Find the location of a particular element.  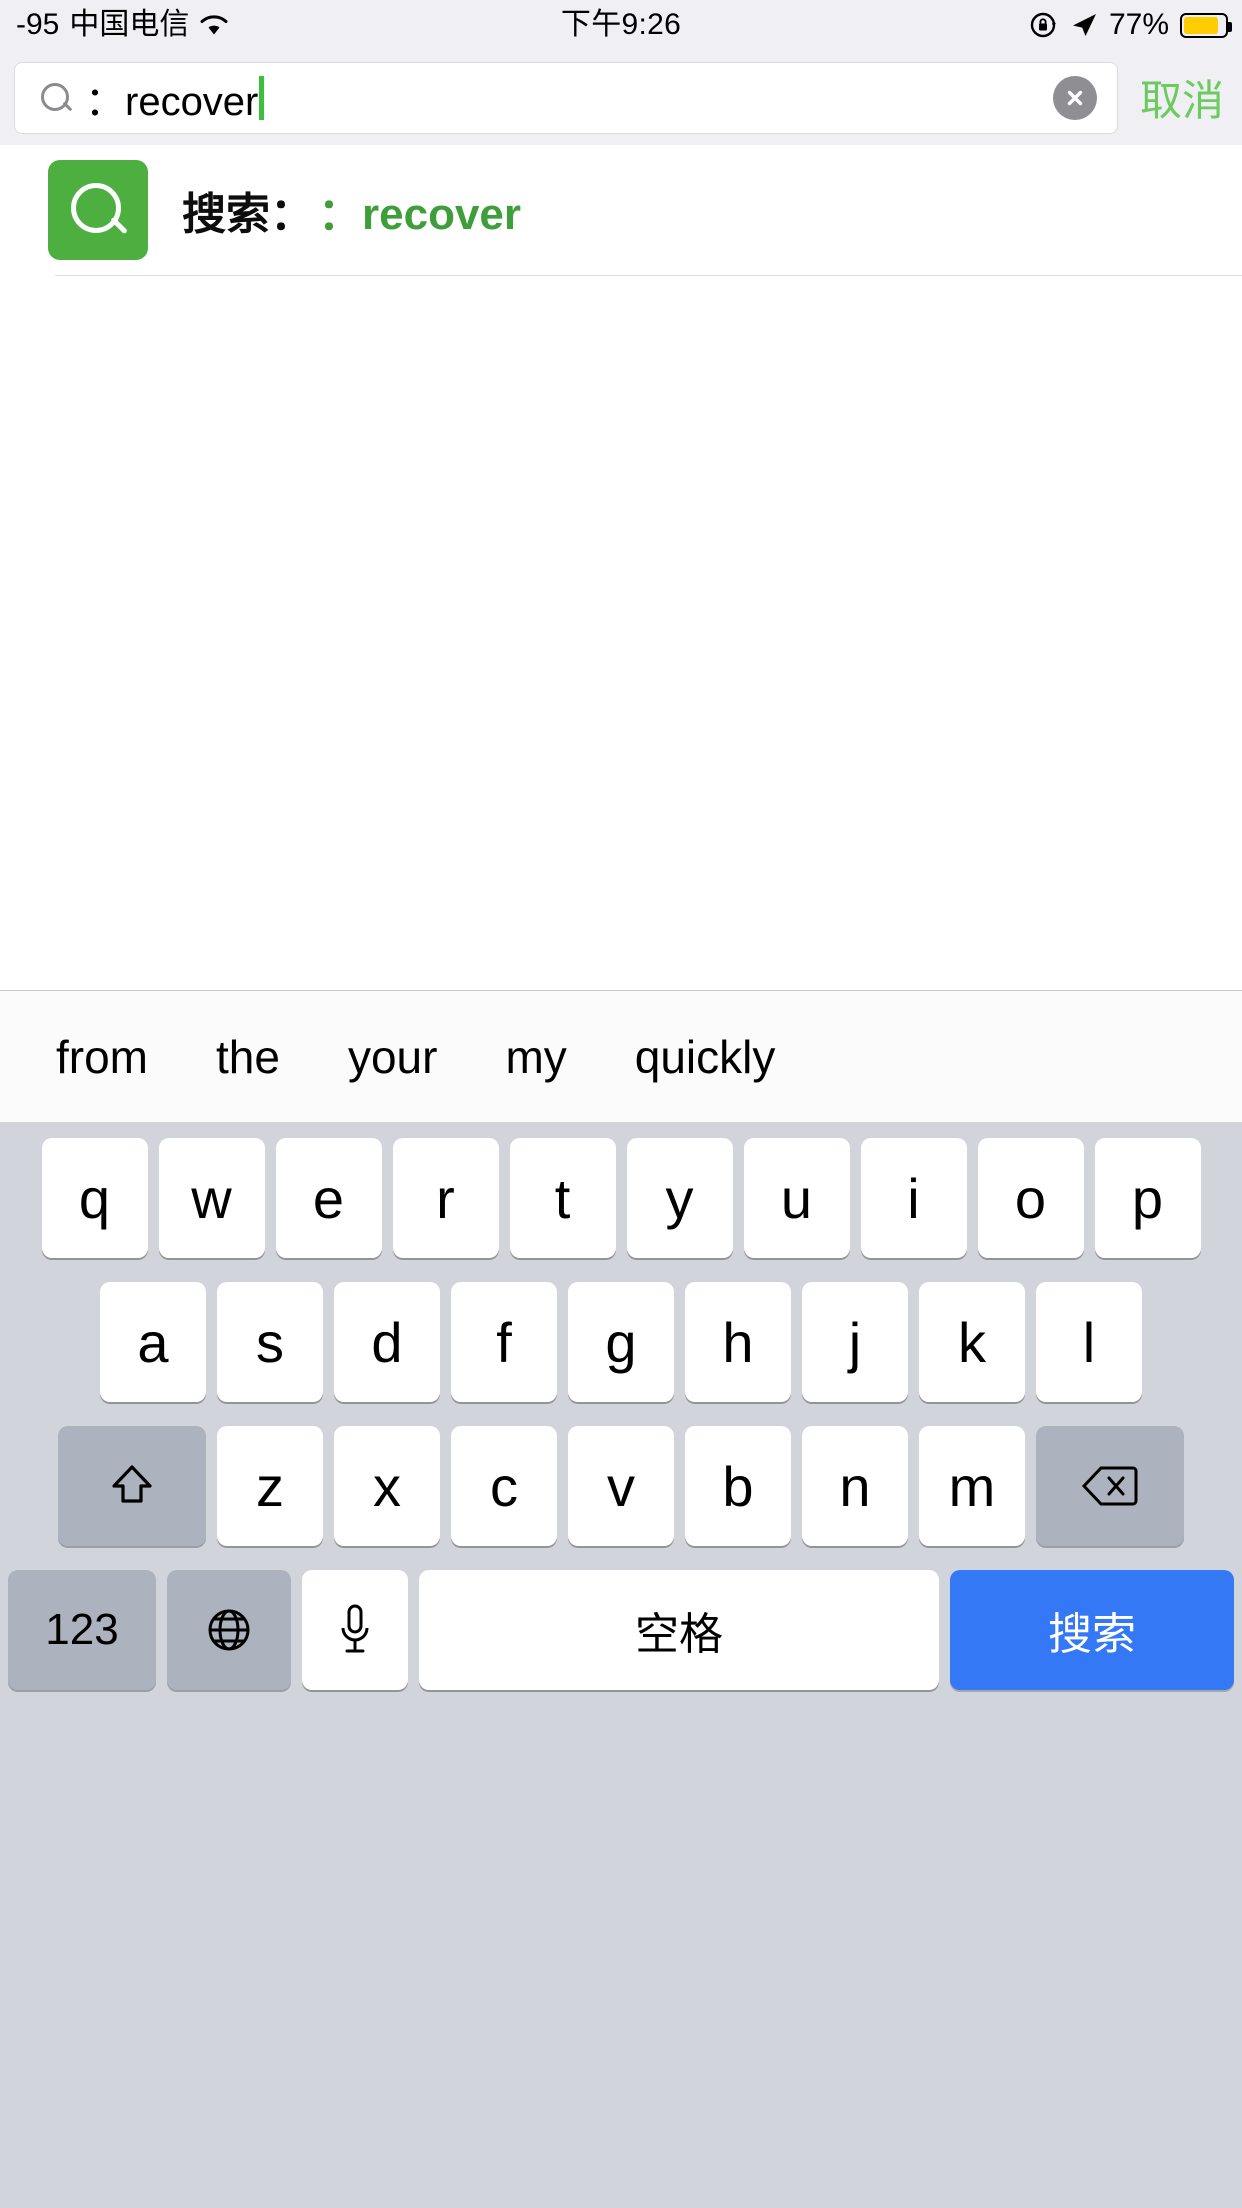

key-g: g is located at coordinates (621, 1342).